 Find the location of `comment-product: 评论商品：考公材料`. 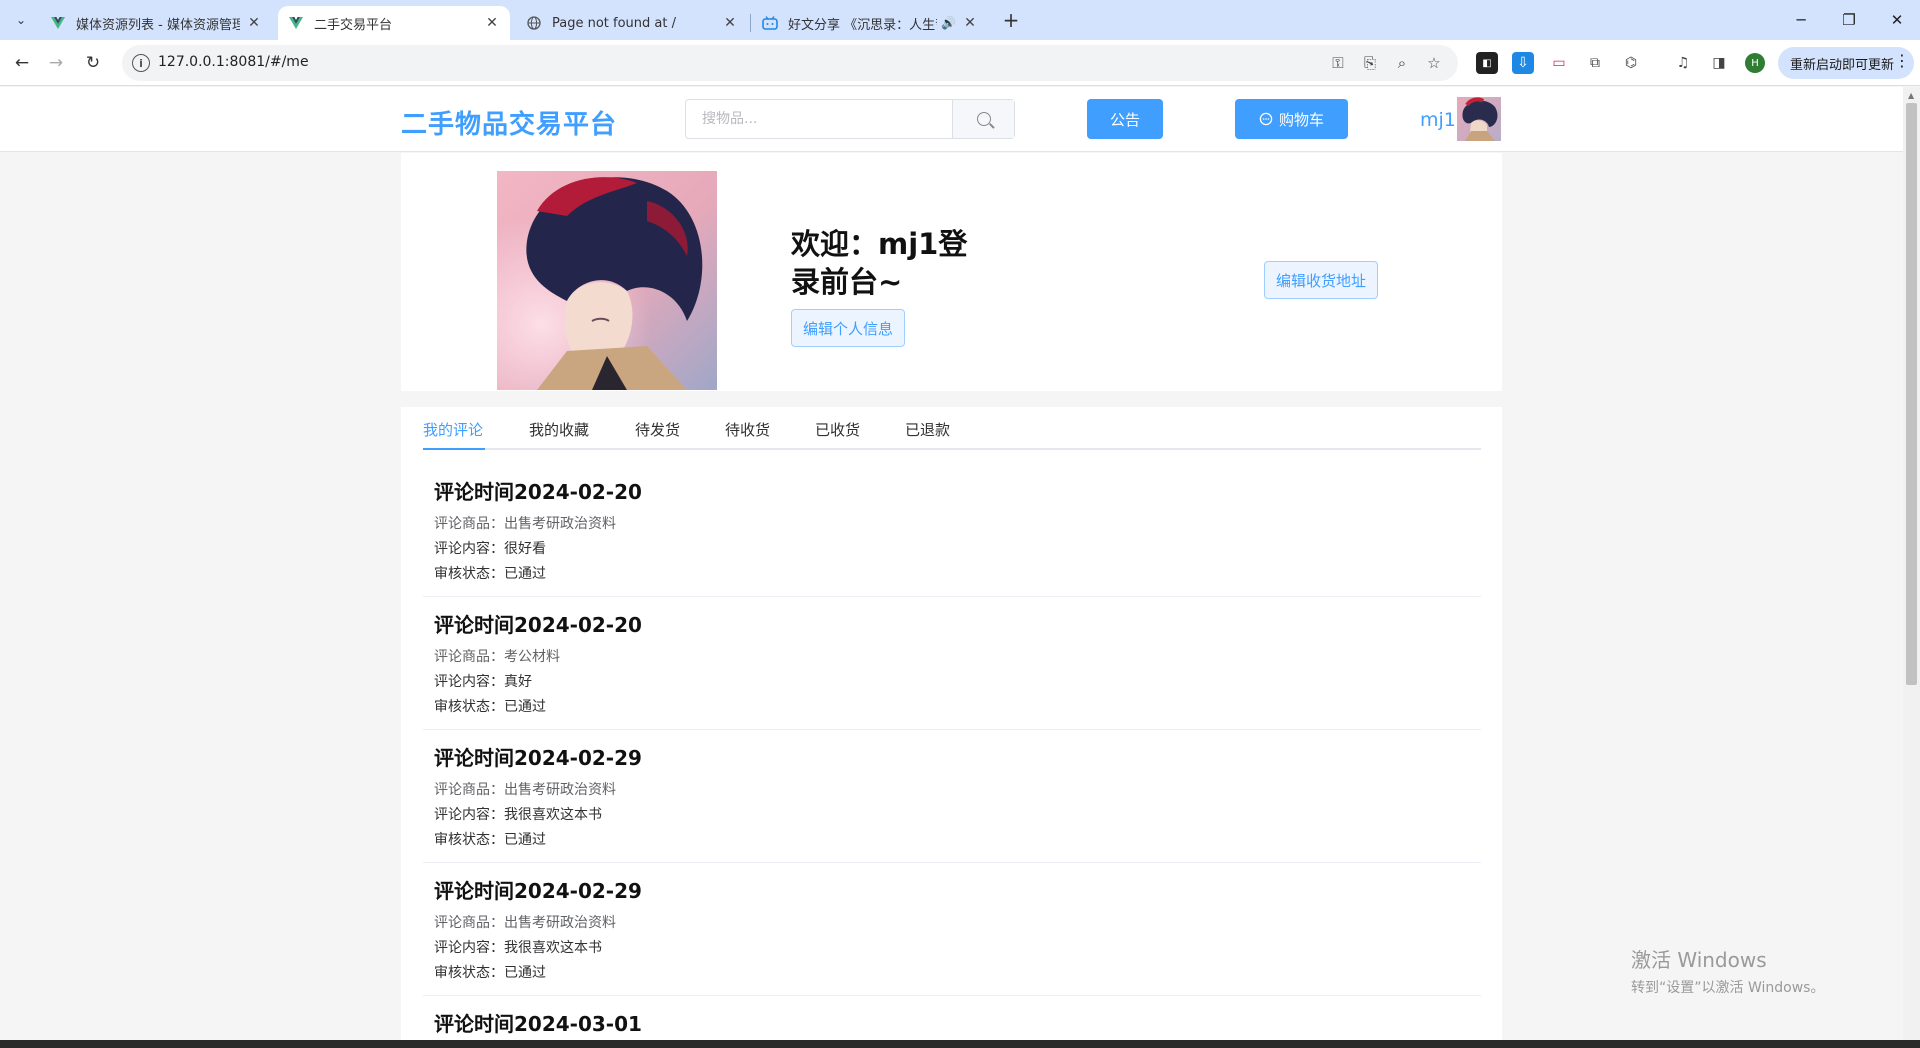

comment-product: 评论商品：考公材料 is located at coordinates (497, 657).